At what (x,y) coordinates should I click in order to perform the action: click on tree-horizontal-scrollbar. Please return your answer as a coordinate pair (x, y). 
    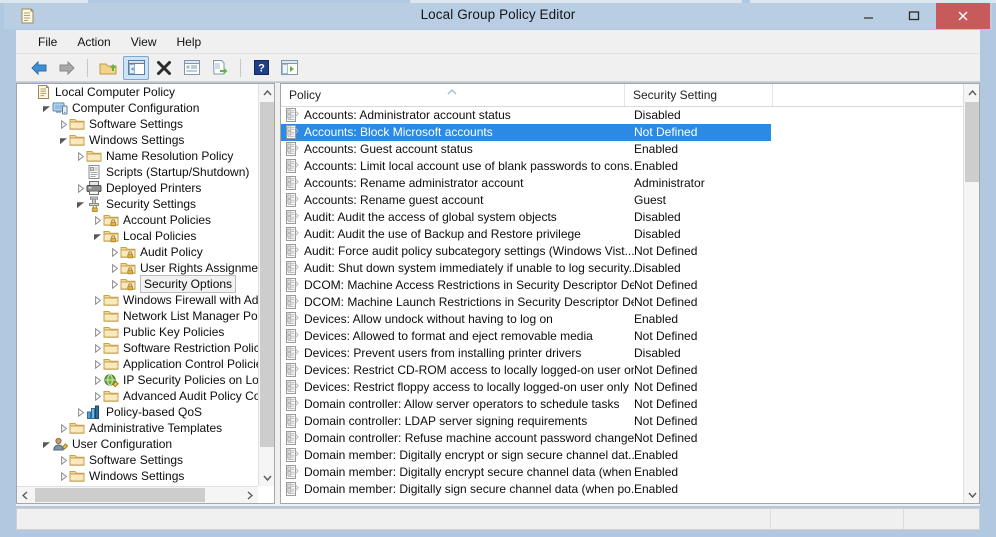
    Looking at the image, I should click on (137, 494).